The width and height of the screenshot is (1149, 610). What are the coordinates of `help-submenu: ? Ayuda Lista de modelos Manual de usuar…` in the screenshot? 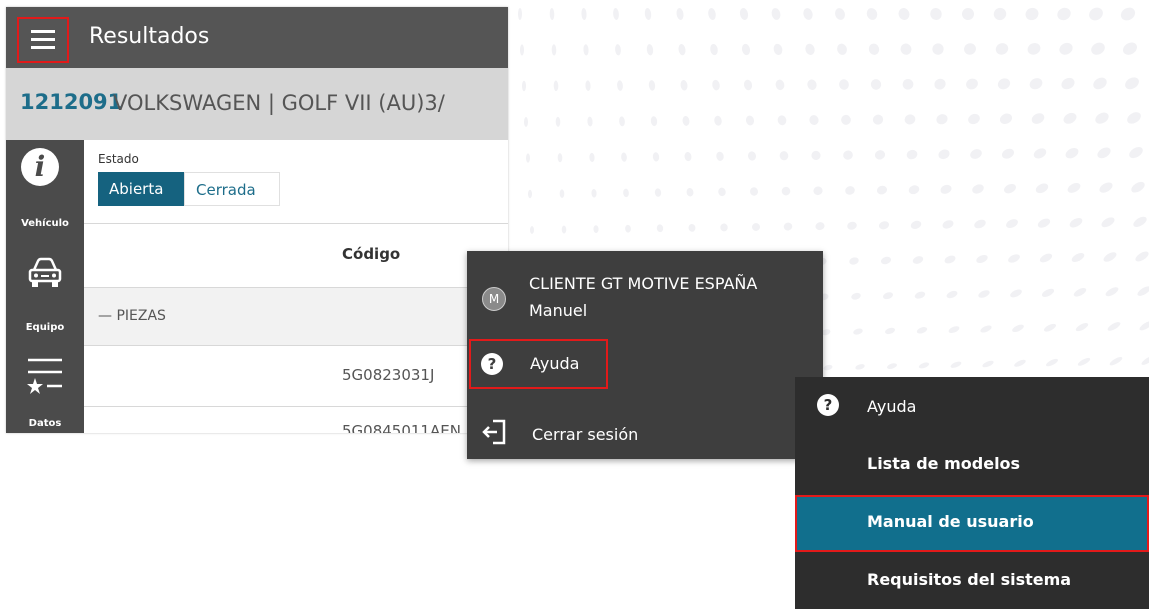 It's located at (972, 493).